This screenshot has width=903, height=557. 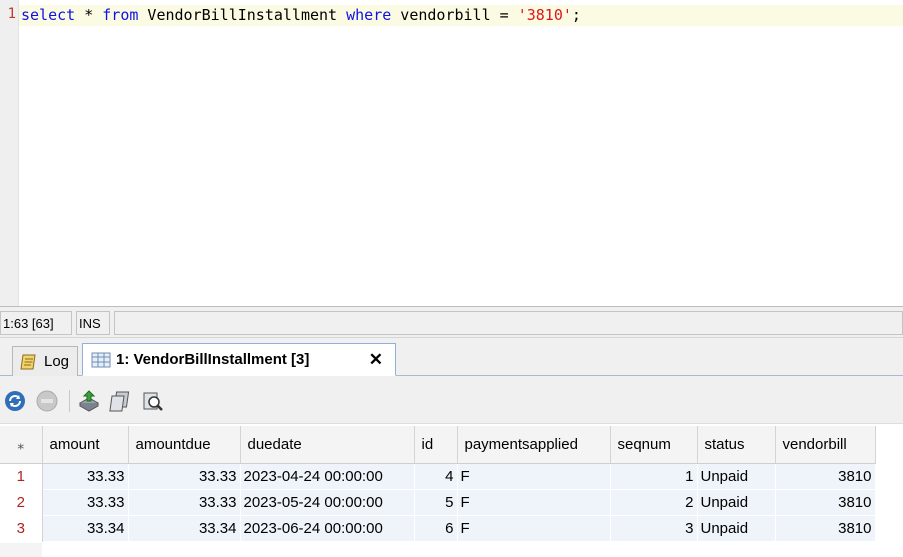 I want to click on export-button, so click(x=89, y=401).